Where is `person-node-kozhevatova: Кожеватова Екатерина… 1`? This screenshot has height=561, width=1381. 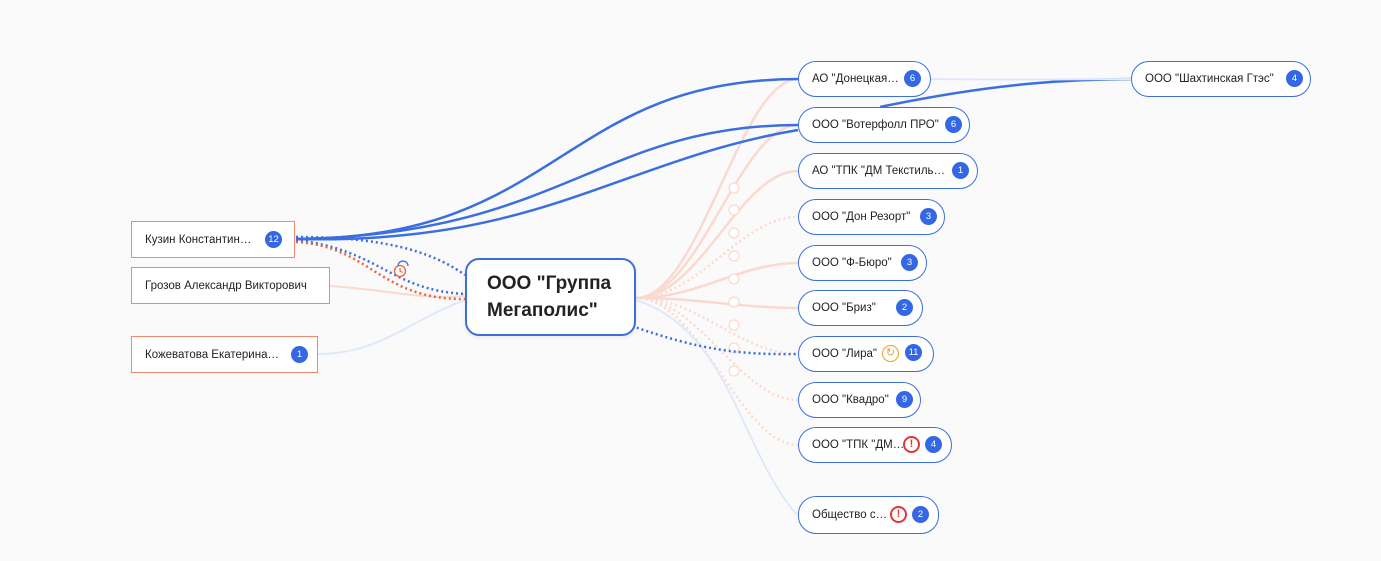
person-node-kozhevatova: Кожеватова Екатерина… 1 is located at coordinates (224, 354).